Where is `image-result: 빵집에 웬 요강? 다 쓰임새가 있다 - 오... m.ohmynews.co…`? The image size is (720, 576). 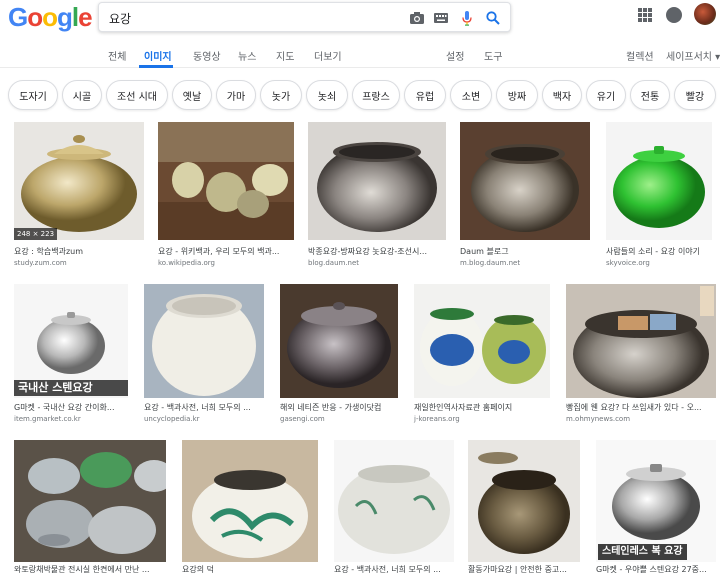 image-result: 빵집에 웬 요강? 다 쓰임새가 있다 - 오... m.ohmynews.co… is located at coordinates (641, 354).